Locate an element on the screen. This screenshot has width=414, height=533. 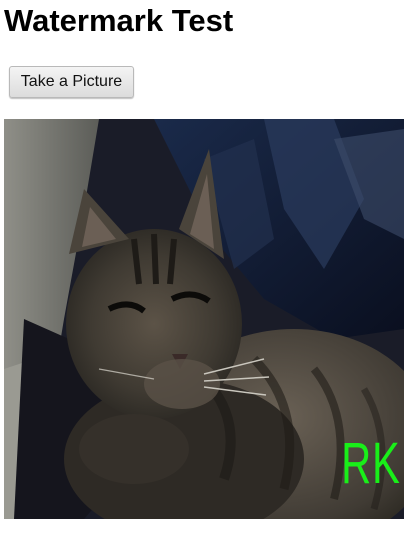
take-picture-button: Take a Picture is located at coordinates (71, 82).